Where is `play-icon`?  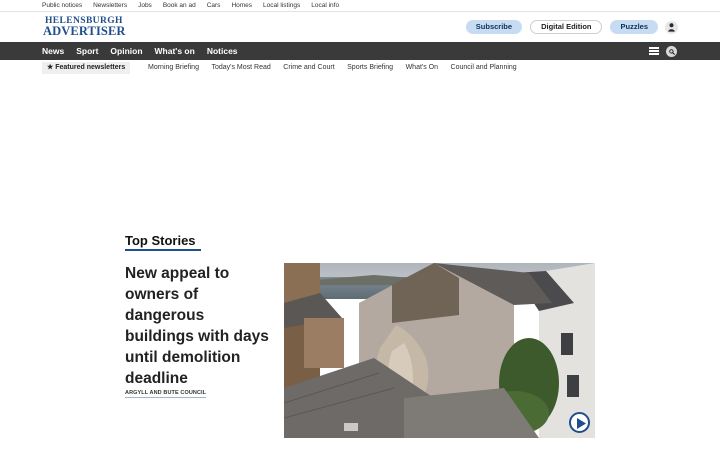
play-icon is located at coordinates (581, 423).